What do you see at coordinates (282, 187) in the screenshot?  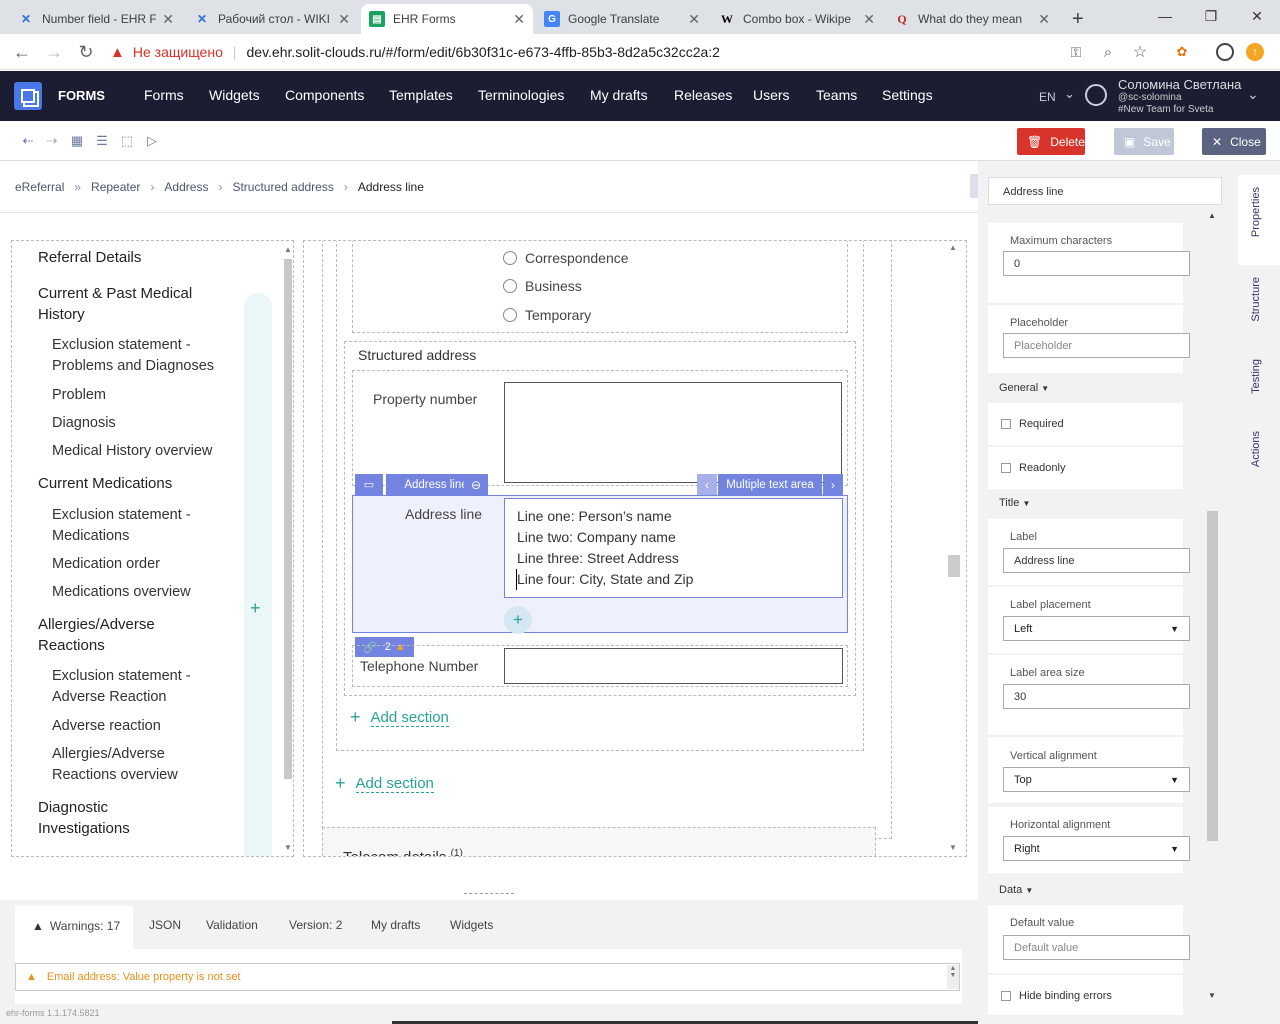 I see `breadcrumb-item: Structured address` at bounding box center [282, 187].